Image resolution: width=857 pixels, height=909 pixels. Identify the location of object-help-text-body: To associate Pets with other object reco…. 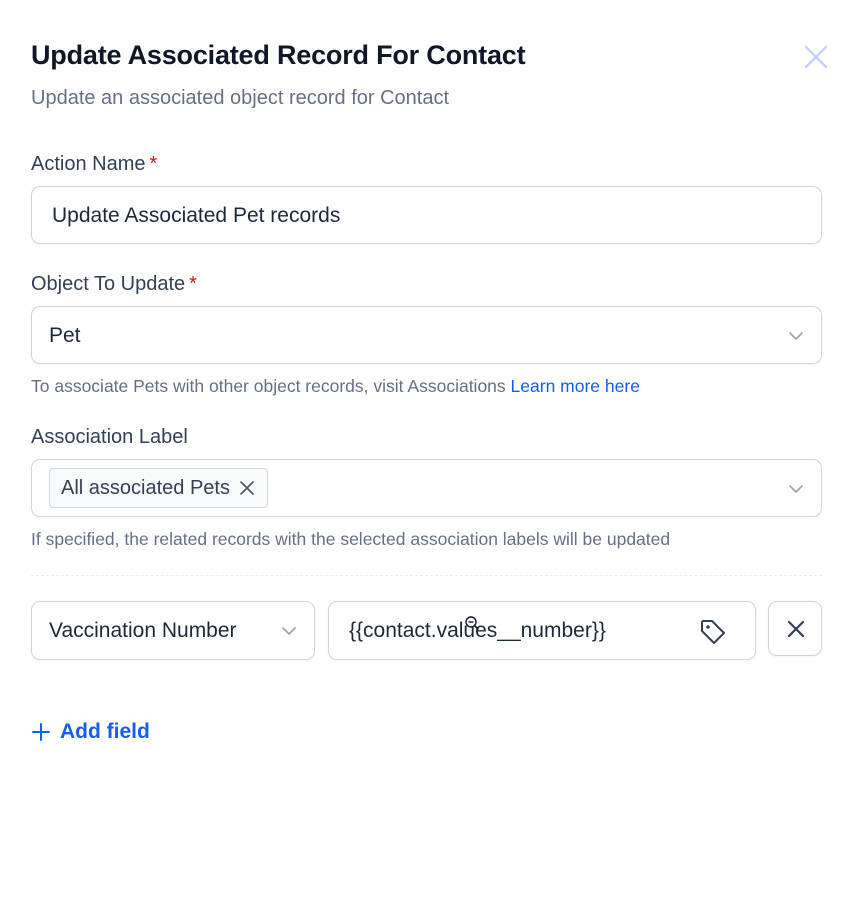
(268, 386).